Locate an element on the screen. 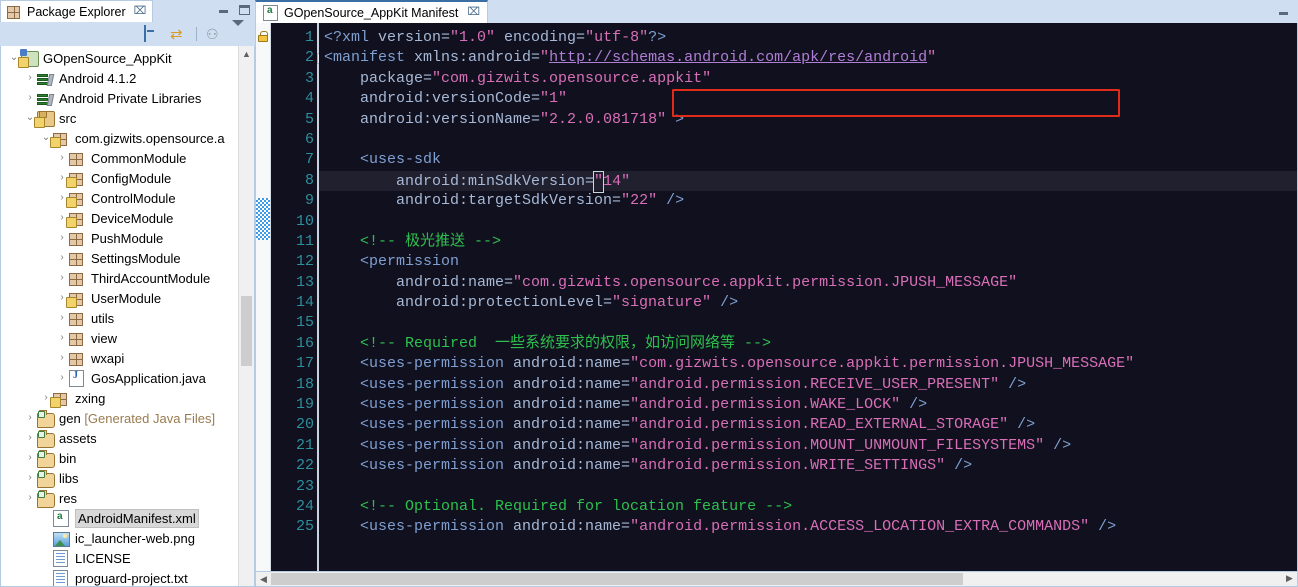 The width and height of the screenshot is (1298, 587). tree-item: › CommonModule is located at coordinates (119, 158).